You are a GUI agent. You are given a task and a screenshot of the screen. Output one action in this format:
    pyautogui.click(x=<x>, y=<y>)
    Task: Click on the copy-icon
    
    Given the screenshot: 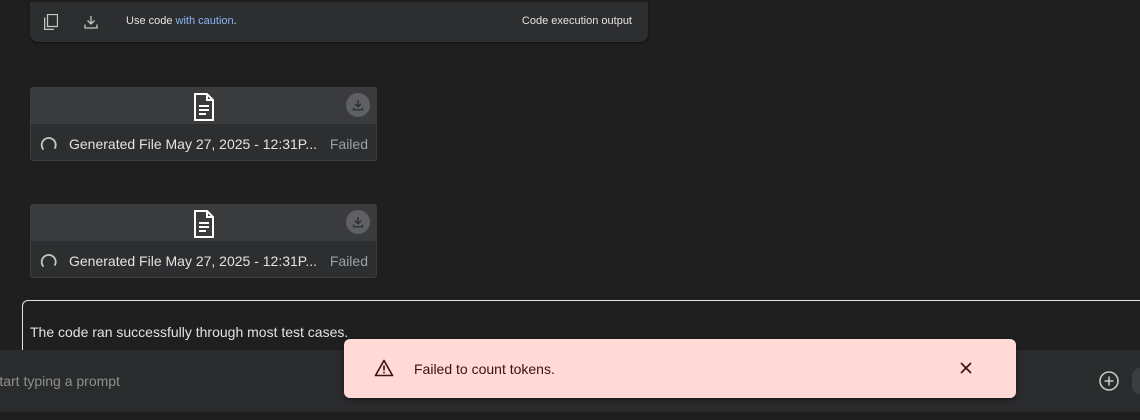 What is the action you would take?
    pyautogui.click(x=51, y=22)
    